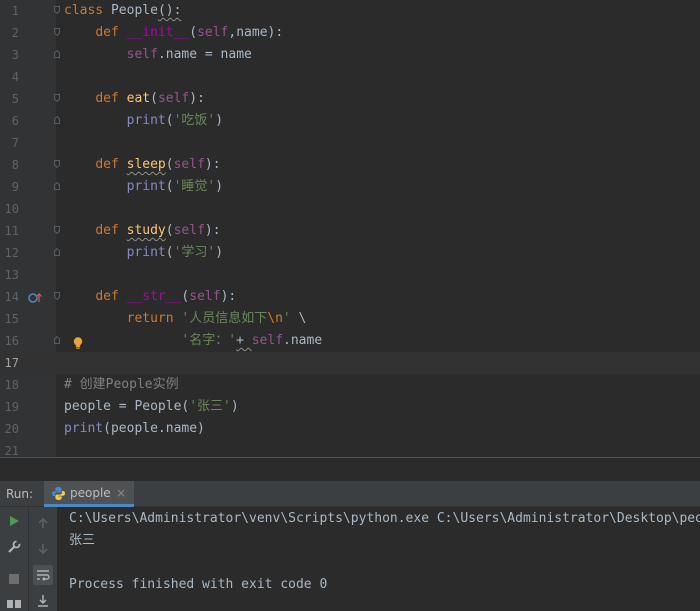 The image size is (700, 611). Describe the element at coordinates (350, 143) in the screenshot. I see `code-line: 7` at that location.